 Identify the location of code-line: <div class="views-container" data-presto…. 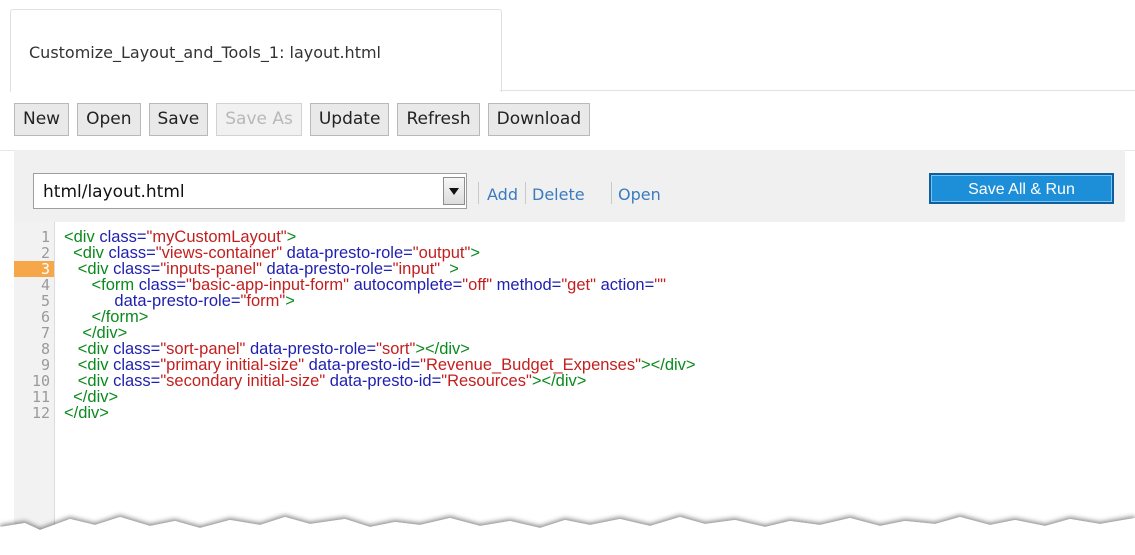
(272, 253).